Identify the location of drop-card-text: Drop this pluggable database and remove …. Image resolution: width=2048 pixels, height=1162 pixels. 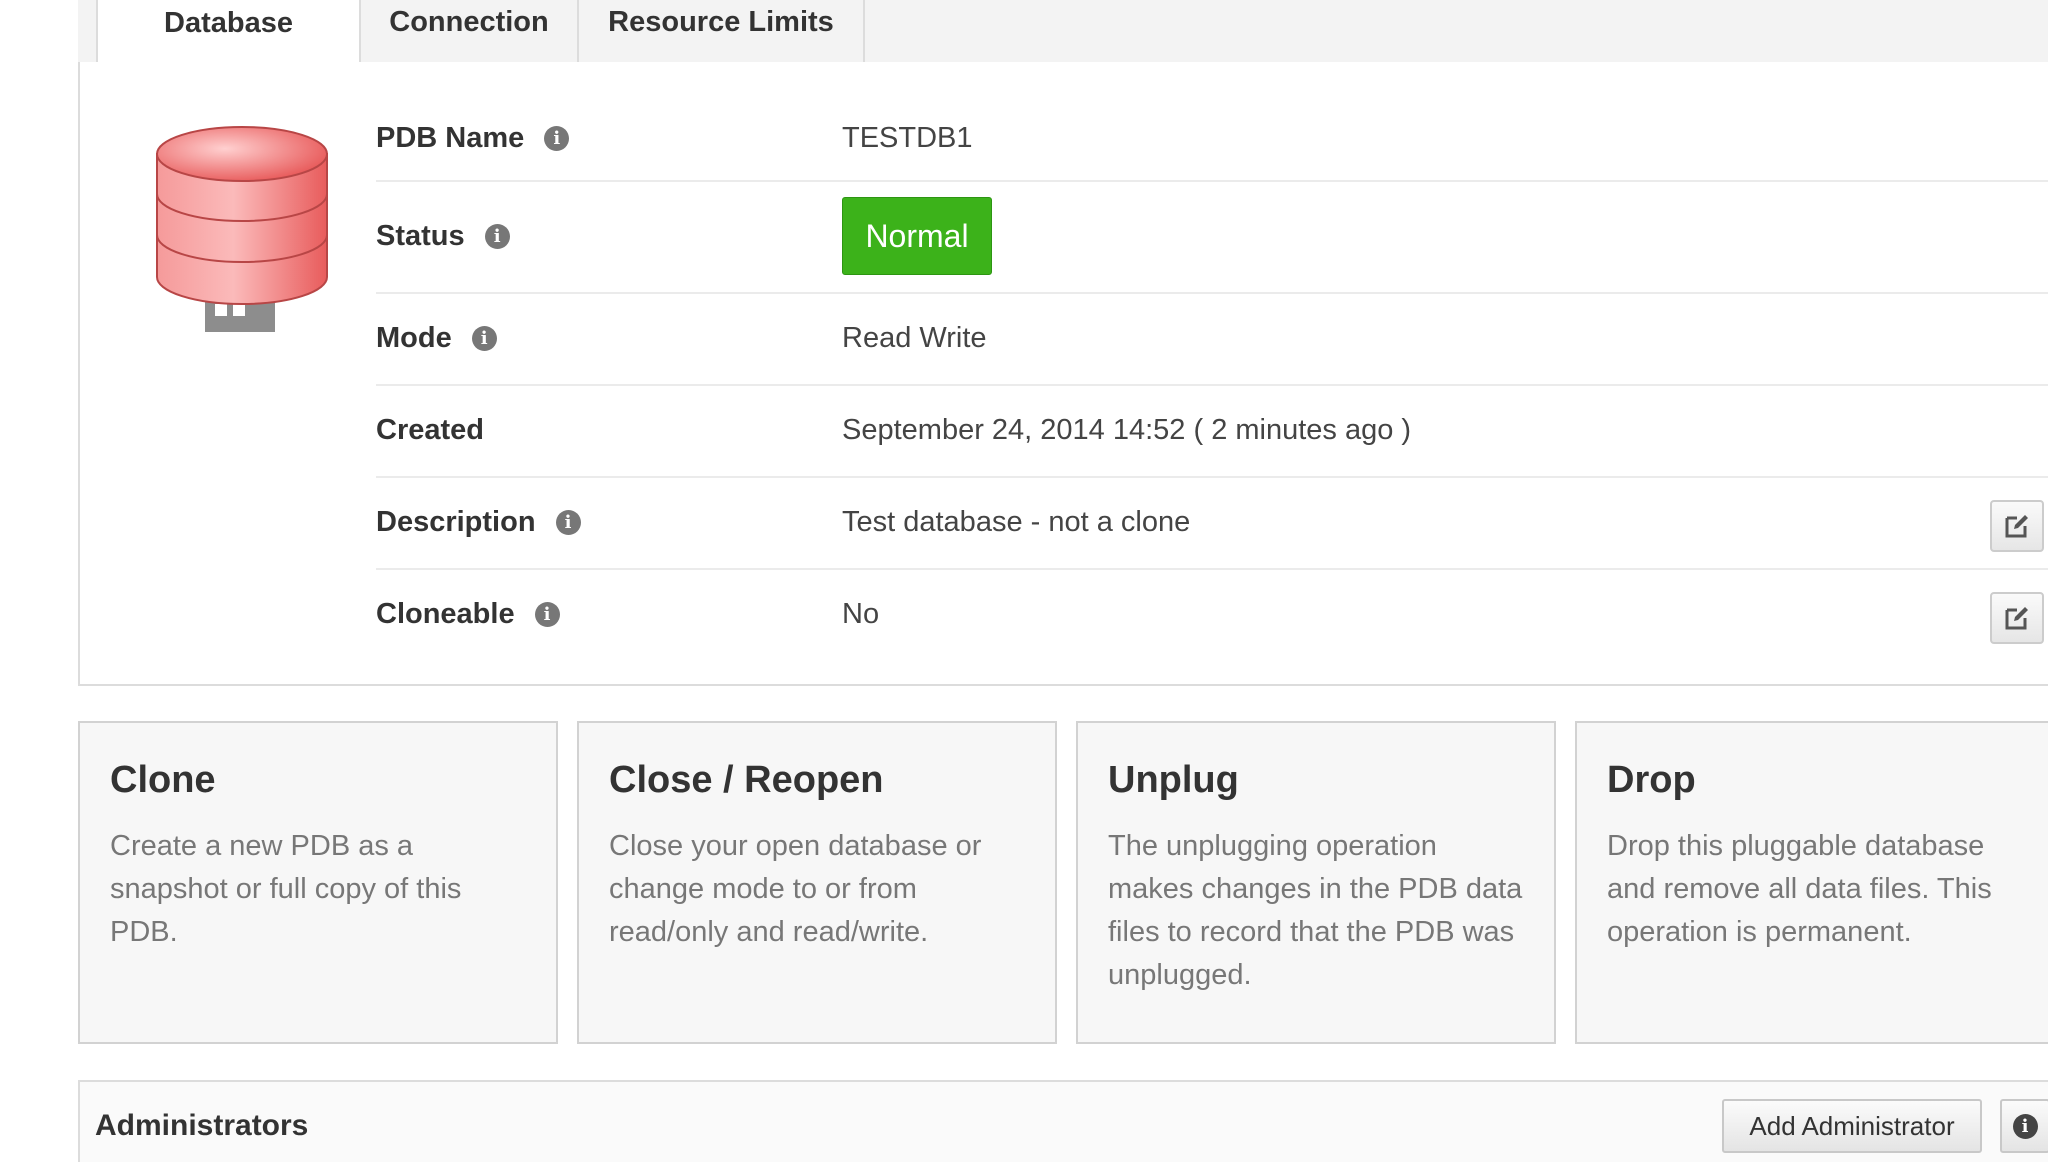
(1799, 889).